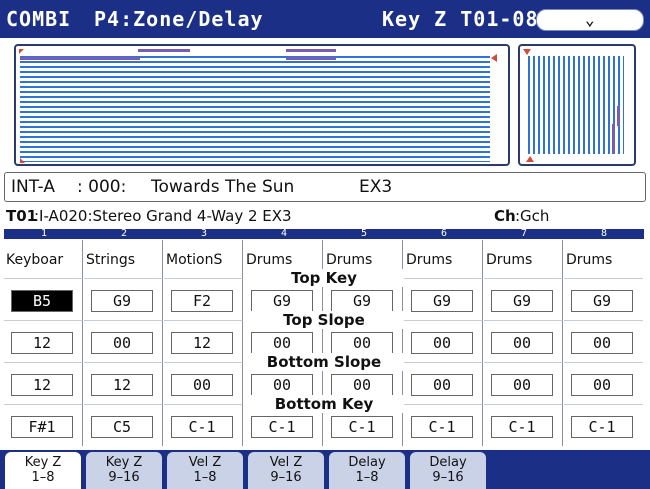  I want to click on top-key-field: B5, so click(42, 301).